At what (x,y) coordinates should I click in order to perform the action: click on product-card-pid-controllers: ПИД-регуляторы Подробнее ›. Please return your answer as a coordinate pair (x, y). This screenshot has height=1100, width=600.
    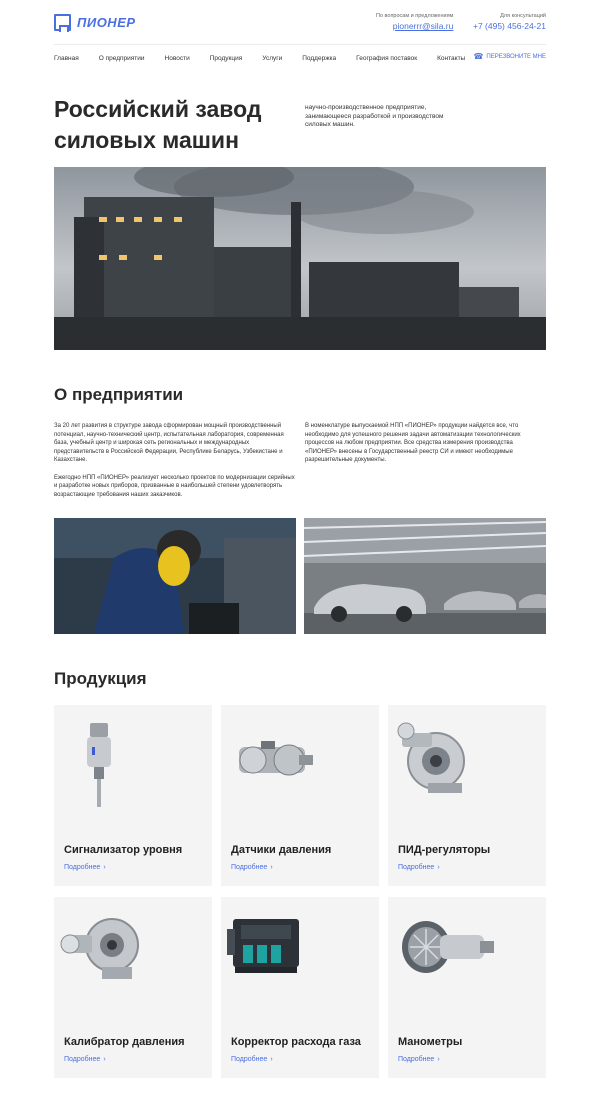
    Looking at the image, I should click on (467, 795).